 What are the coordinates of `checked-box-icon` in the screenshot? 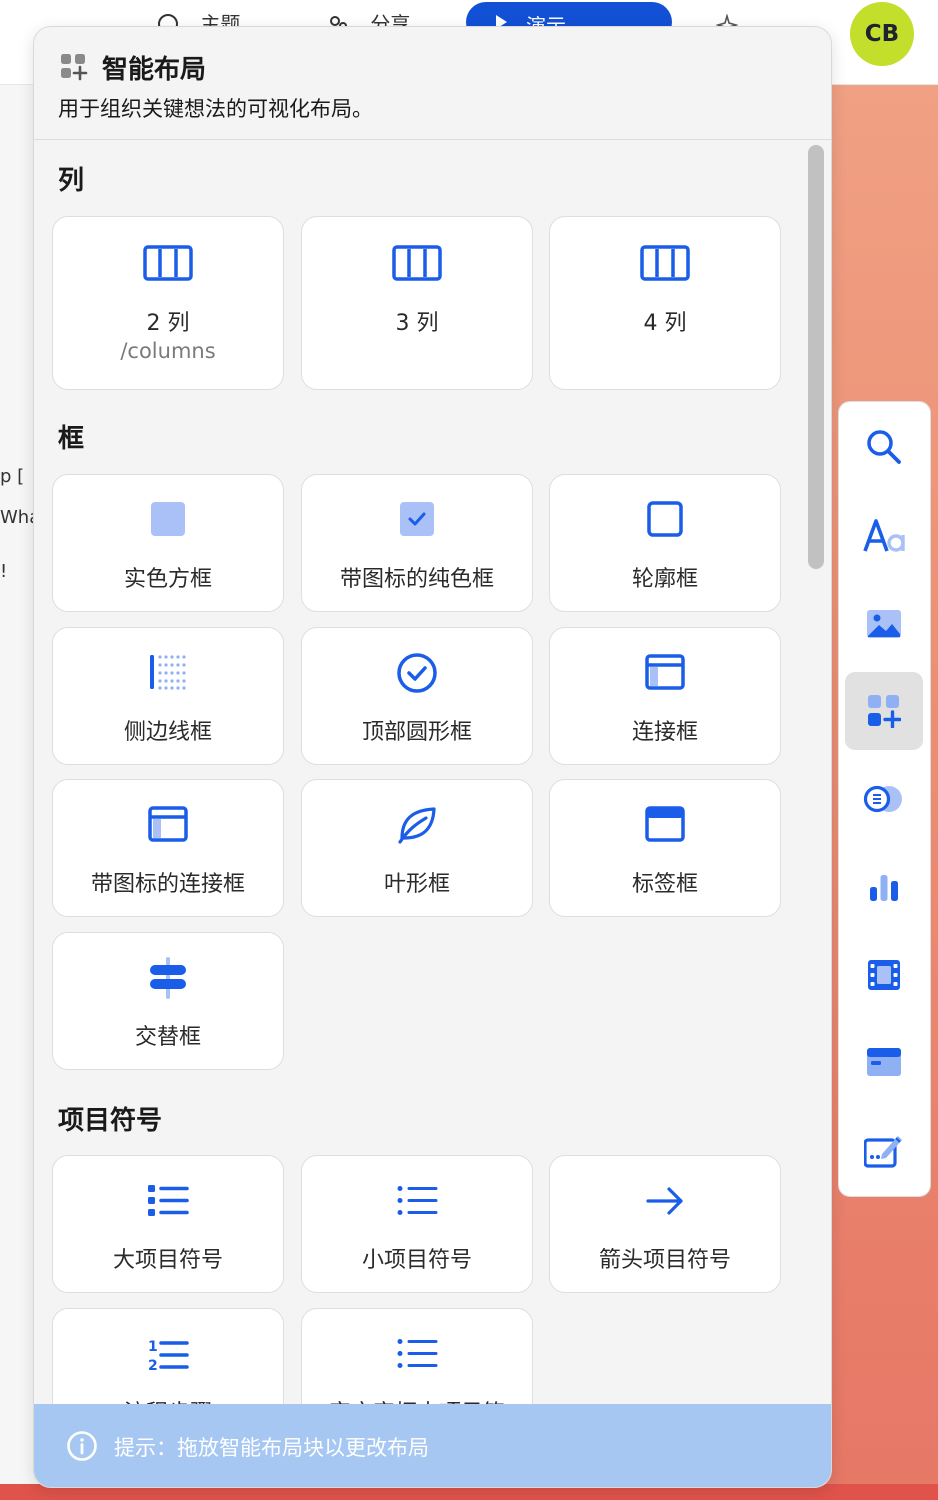 It's located at (417, 519).